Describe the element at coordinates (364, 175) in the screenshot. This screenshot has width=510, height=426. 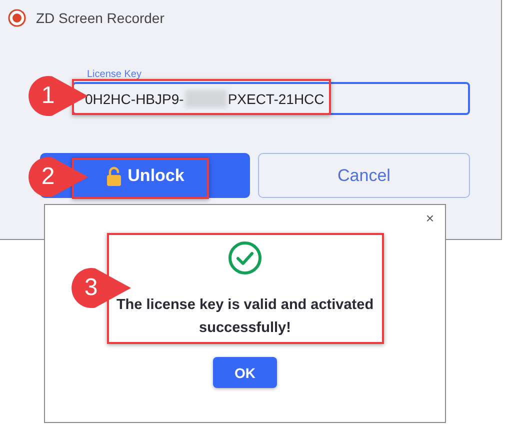
I see `cancel-button: Cancel` at that location.